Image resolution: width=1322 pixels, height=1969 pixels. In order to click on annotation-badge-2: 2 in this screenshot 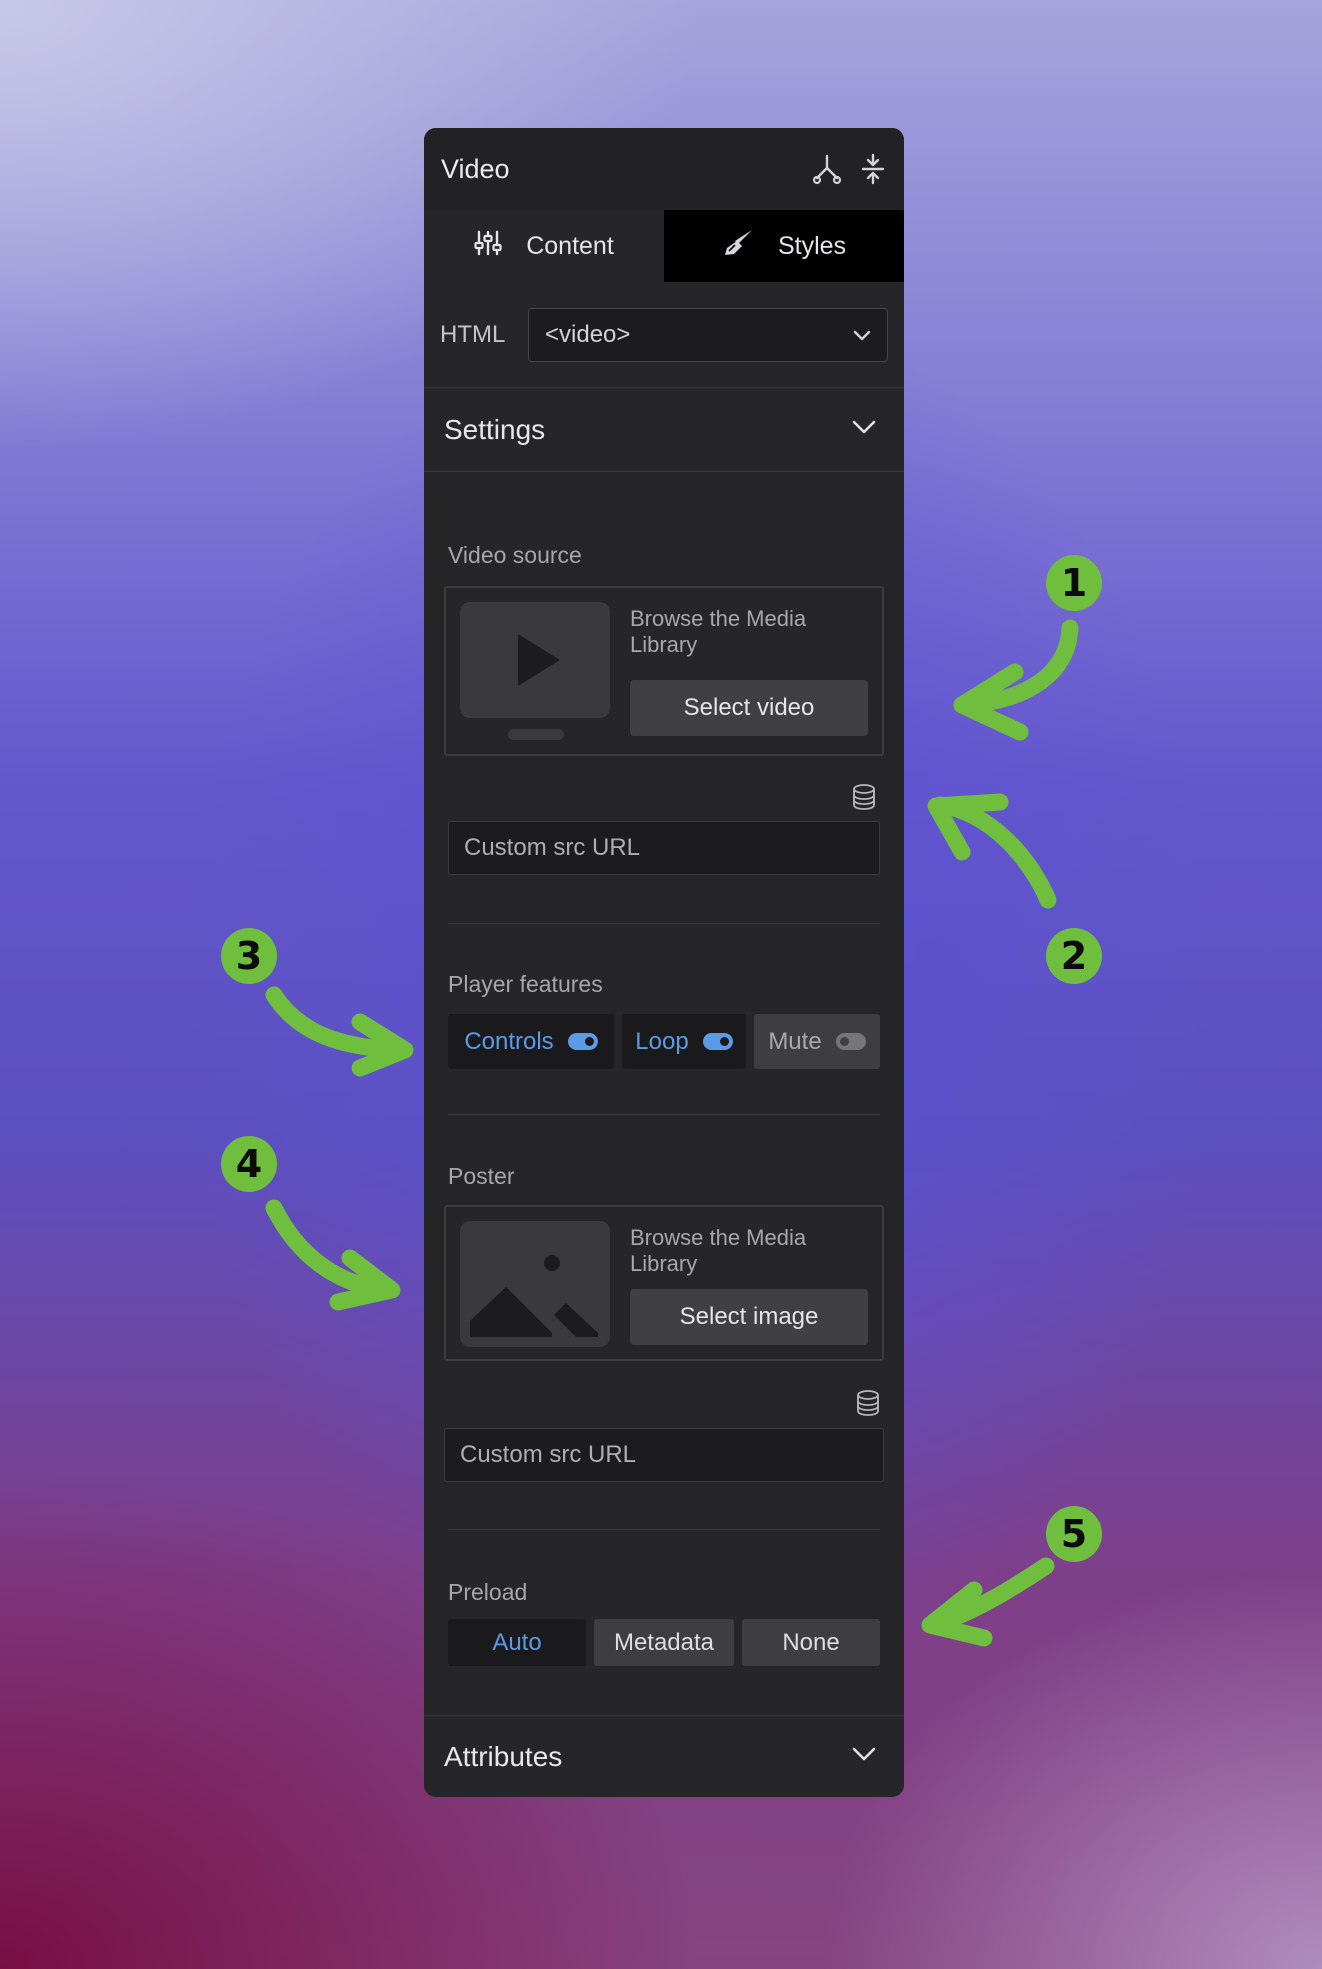, I will do `click(1074, 956)`.